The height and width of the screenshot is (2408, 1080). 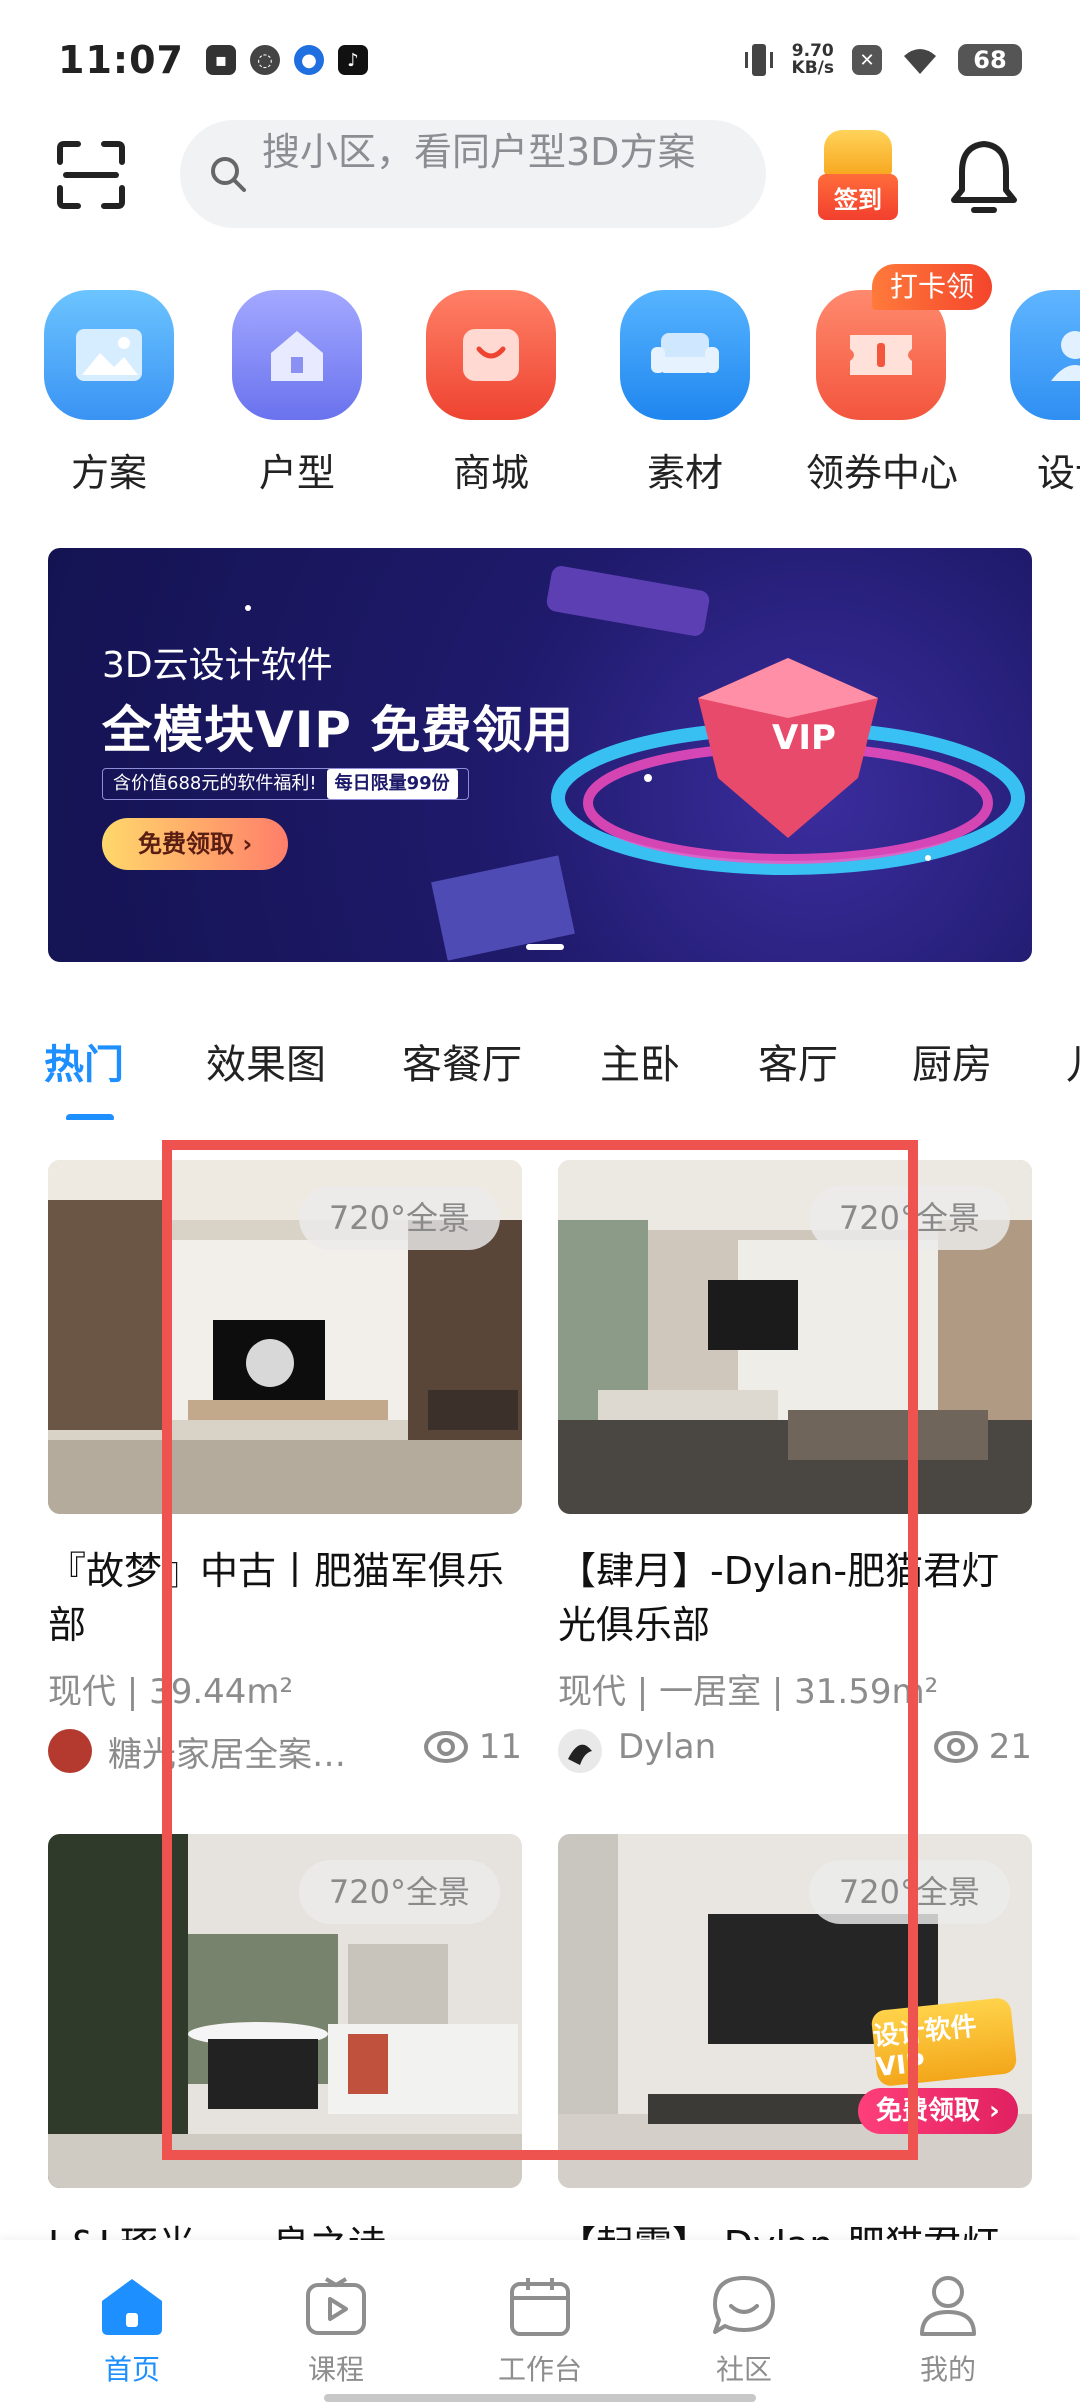 What do you see at coordinates (266, 1061) in the screenshot?
I see `tab-renderings: 效果图` at bounding box center [266, 1061].